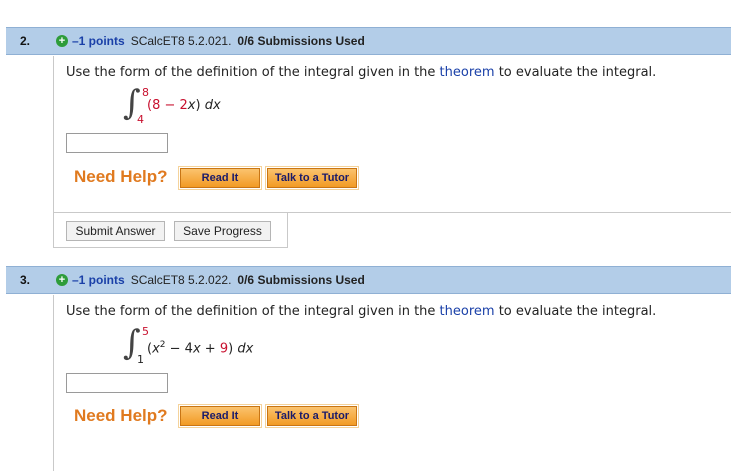 Image resolution: width=731 pixels, height=471 pixels. What do you see at coordinates (25, 41) in the screenshot?
I see `question-number: 2.` at bounding box center [25, 41].